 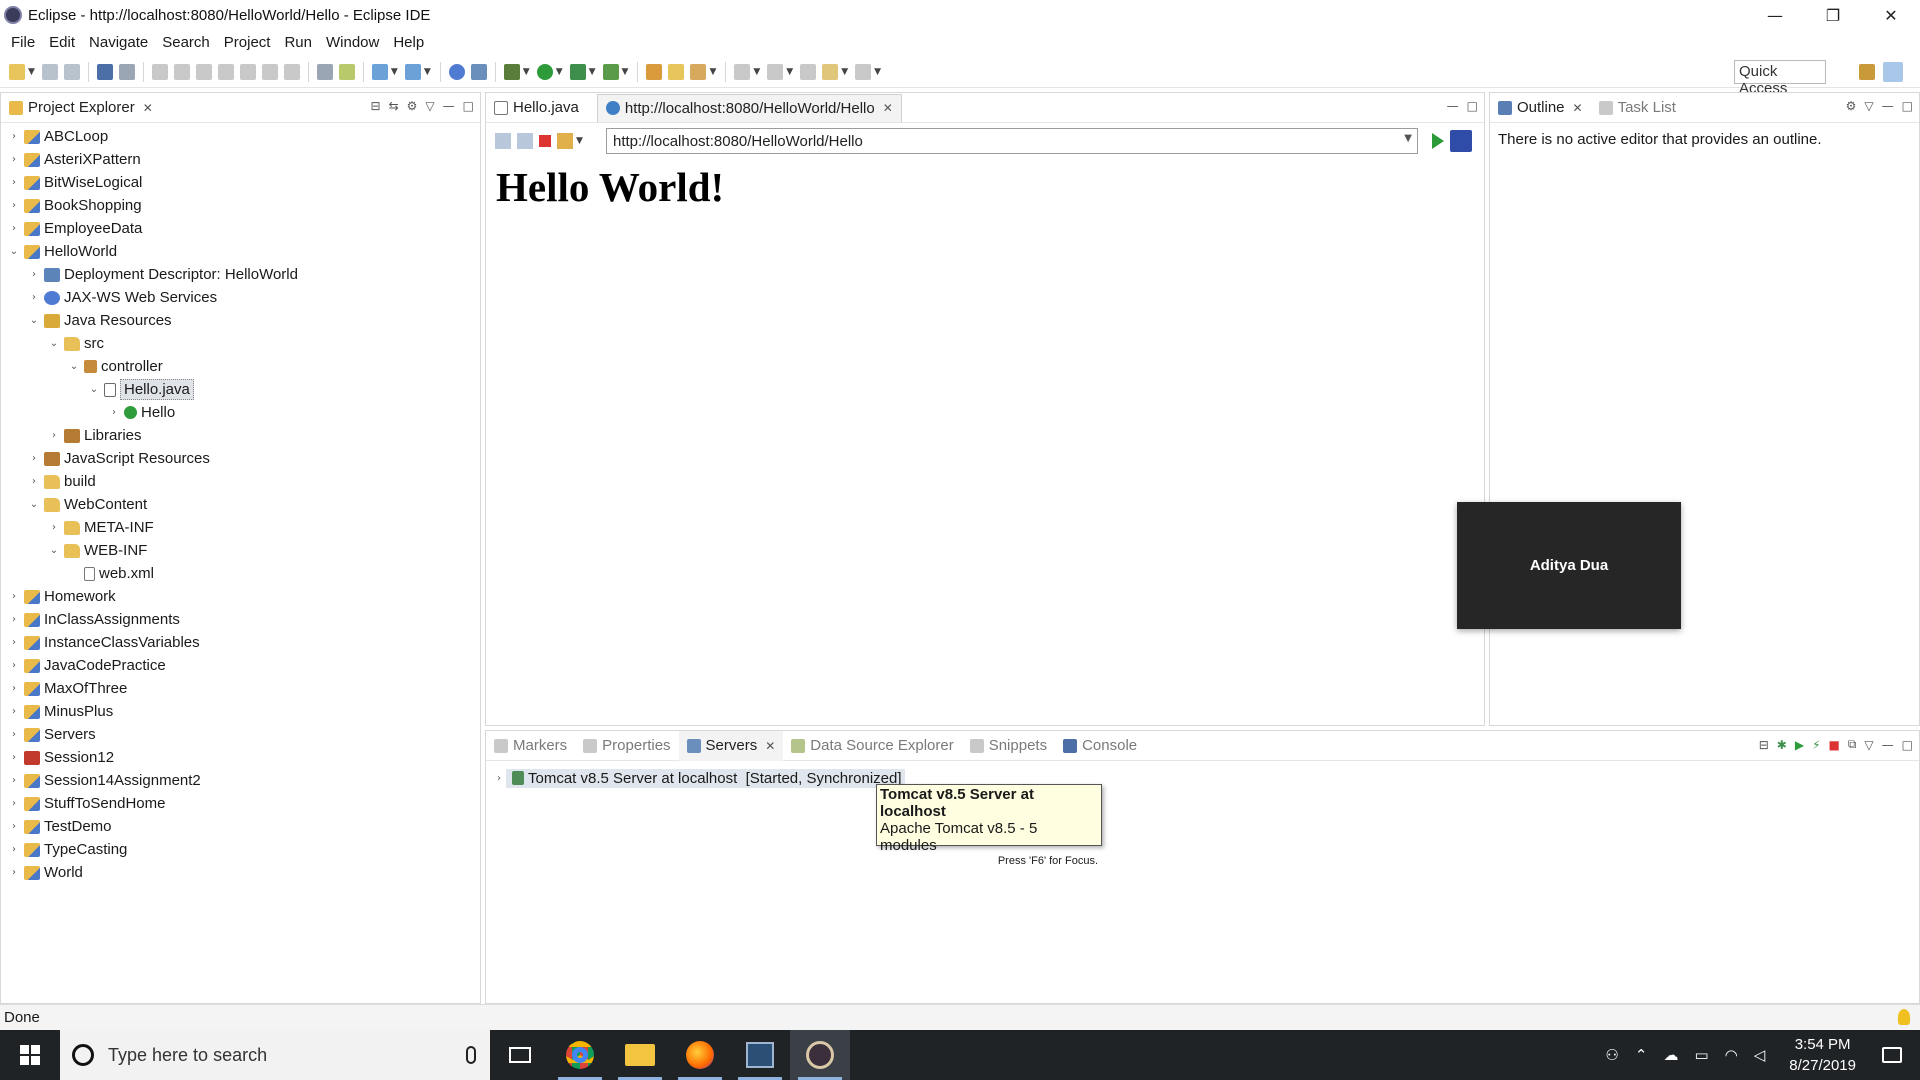 I want to click on tab-browser: http://localhost:8080/HelloWorld/Hello ✕, so click(x=749, y=107).